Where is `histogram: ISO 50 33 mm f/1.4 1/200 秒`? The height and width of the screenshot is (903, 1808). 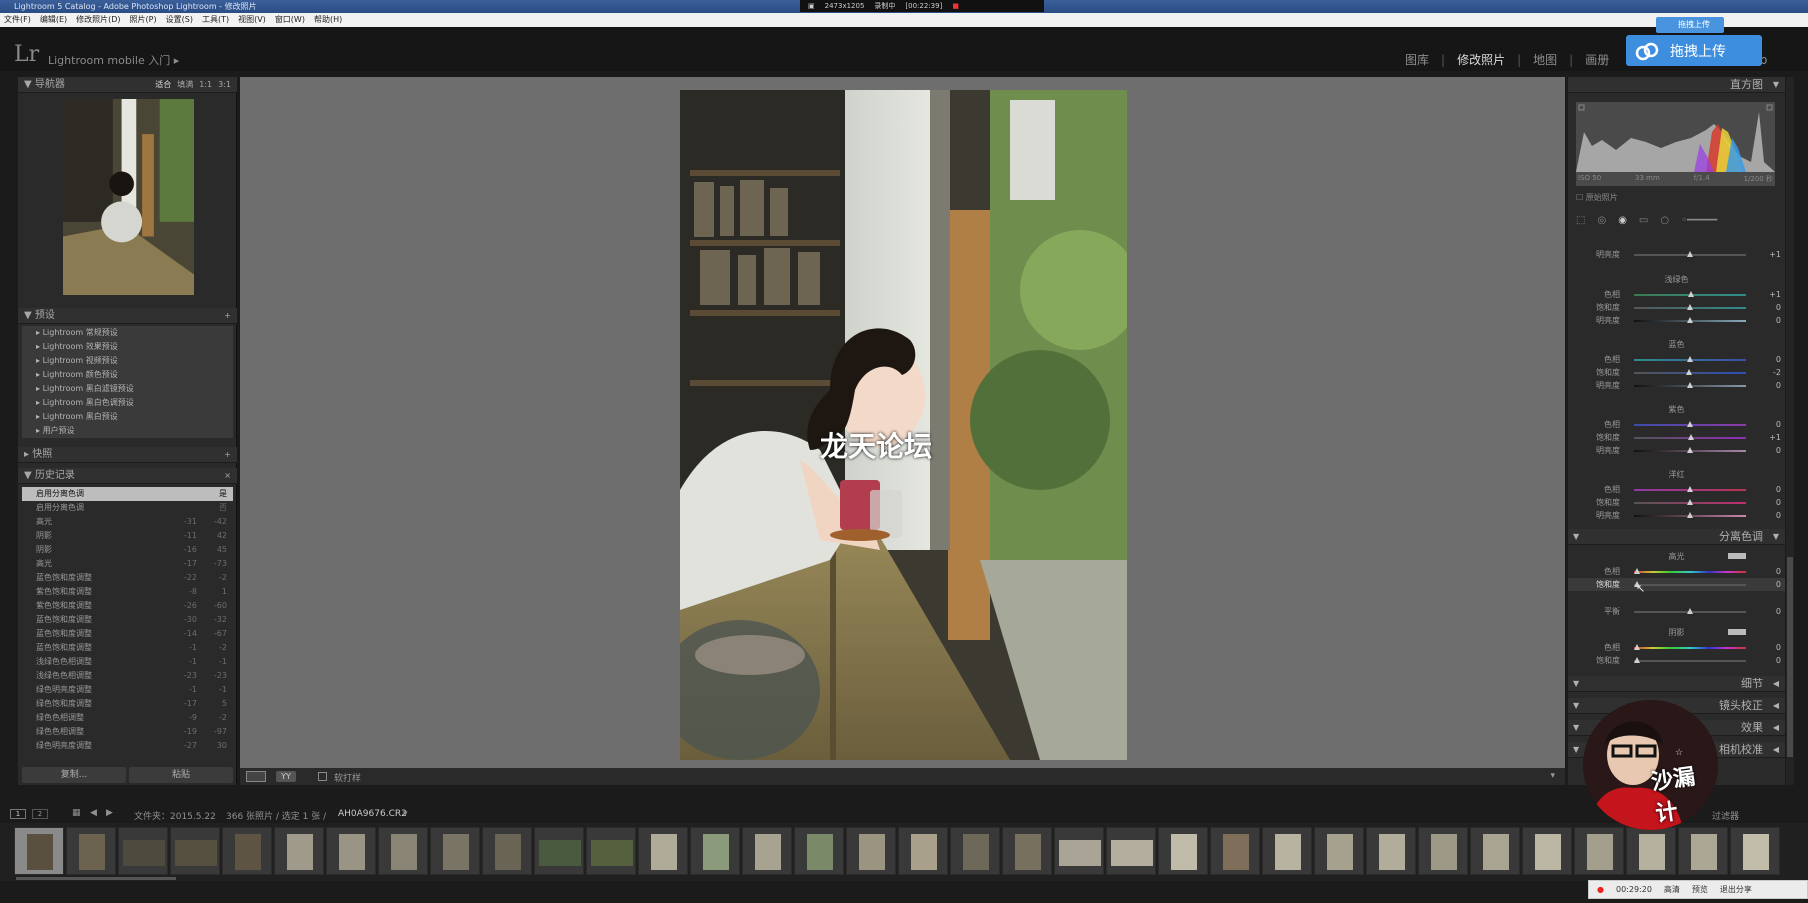 histogram: ISO 50 33 mm f/1.4 1/200 秒 is located at coordinates (1675, 144).